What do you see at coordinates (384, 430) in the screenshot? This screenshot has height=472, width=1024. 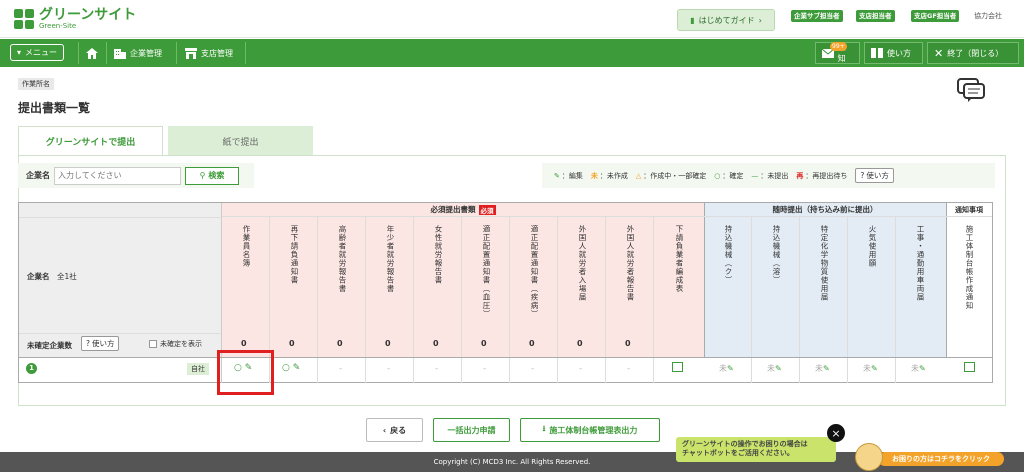 I see `chevron-left-icon: ‹` at bounding box center [384, 430].